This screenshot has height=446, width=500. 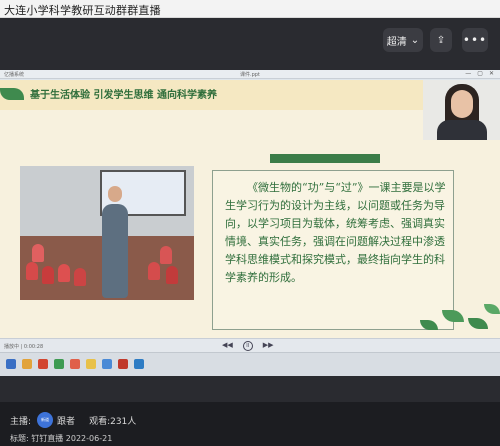 I want to click on window-controls: — ▢ ✕, so click(x=479, y=73).